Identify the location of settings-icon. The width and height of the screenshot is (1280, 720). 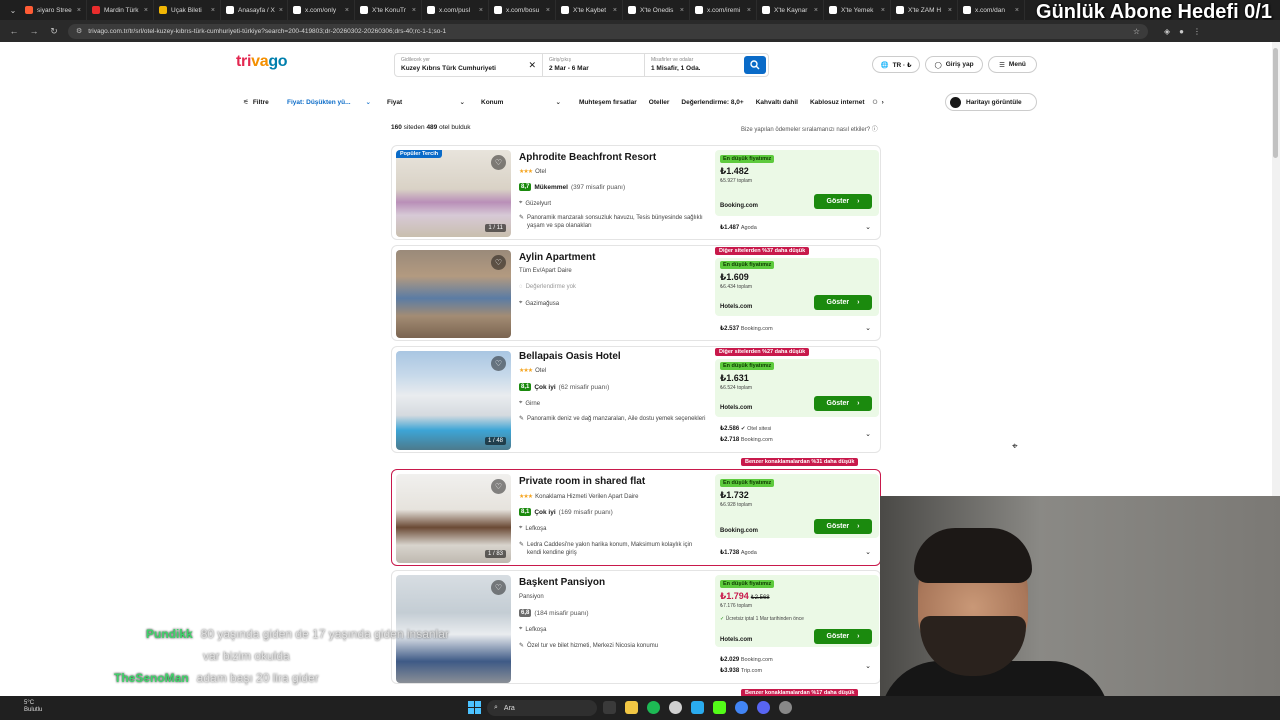
(785, 707).